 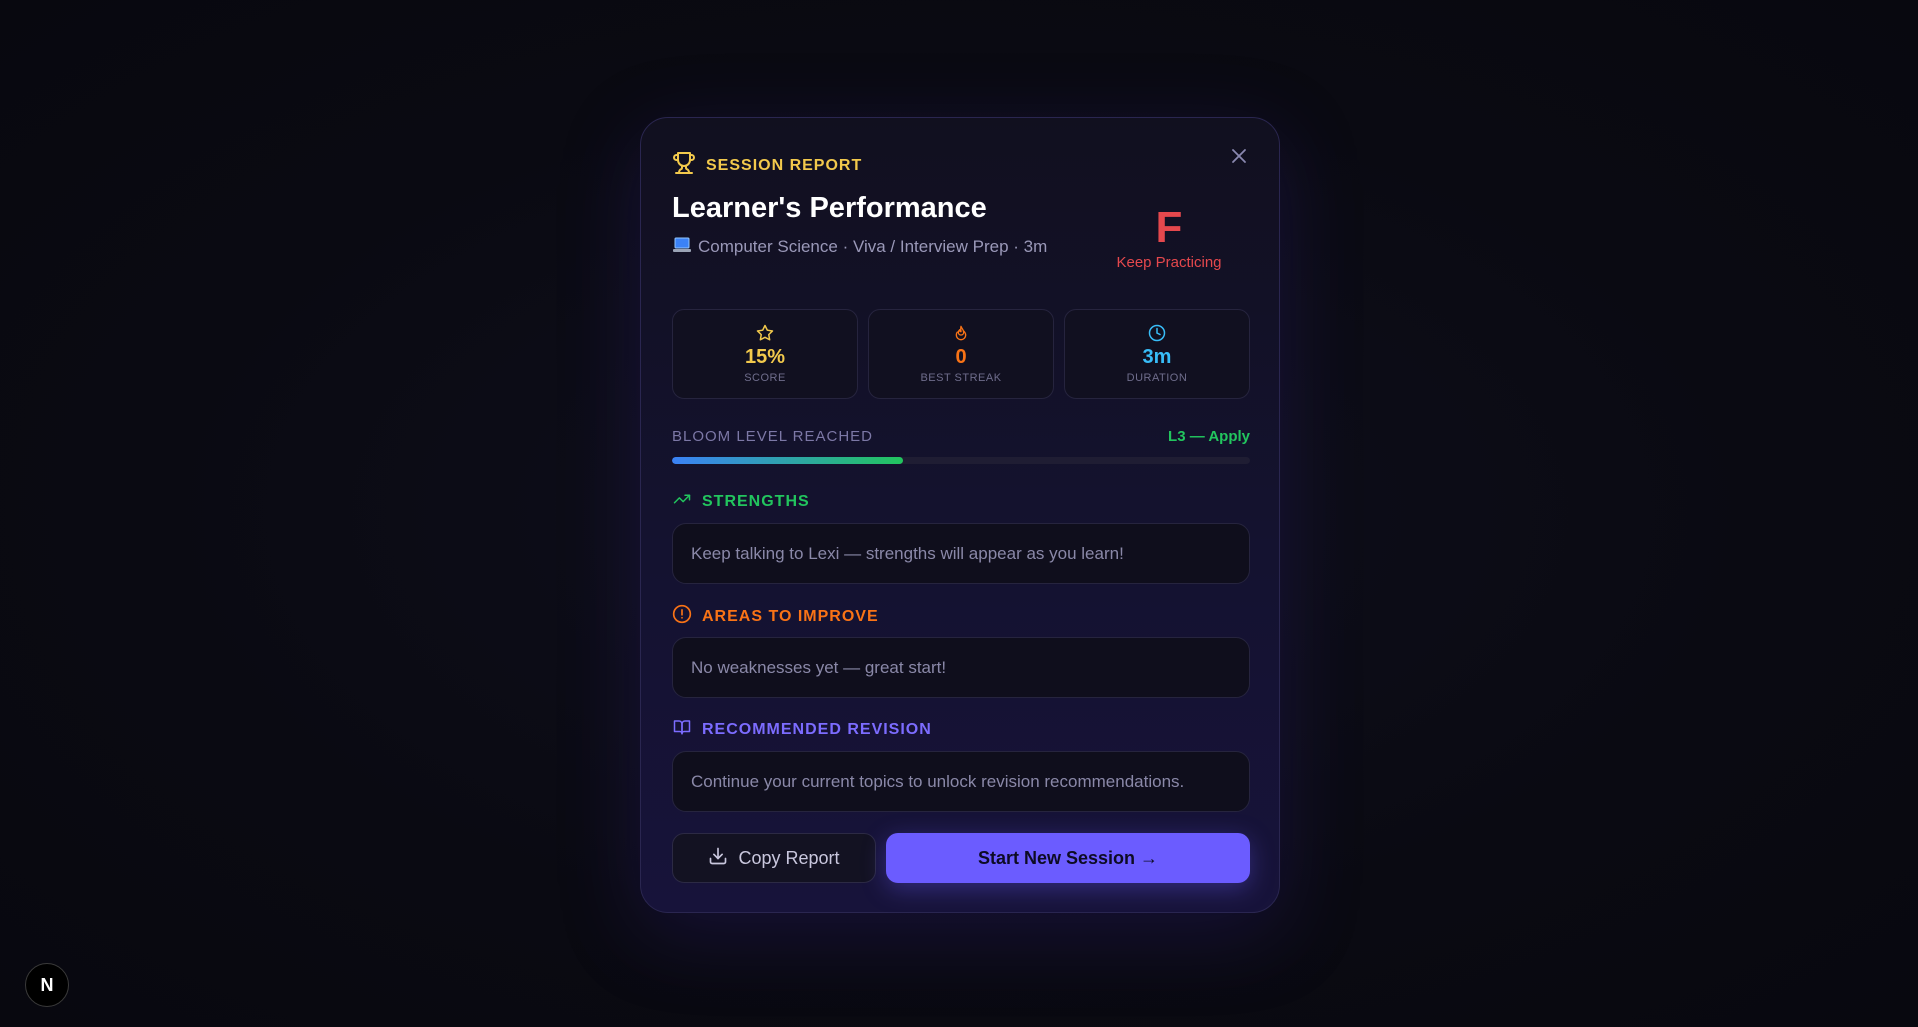 What do you see at coordinates (788, 460) in the screenshot?
I see `bloom-progress-fill` at bounding box center [788, 460].